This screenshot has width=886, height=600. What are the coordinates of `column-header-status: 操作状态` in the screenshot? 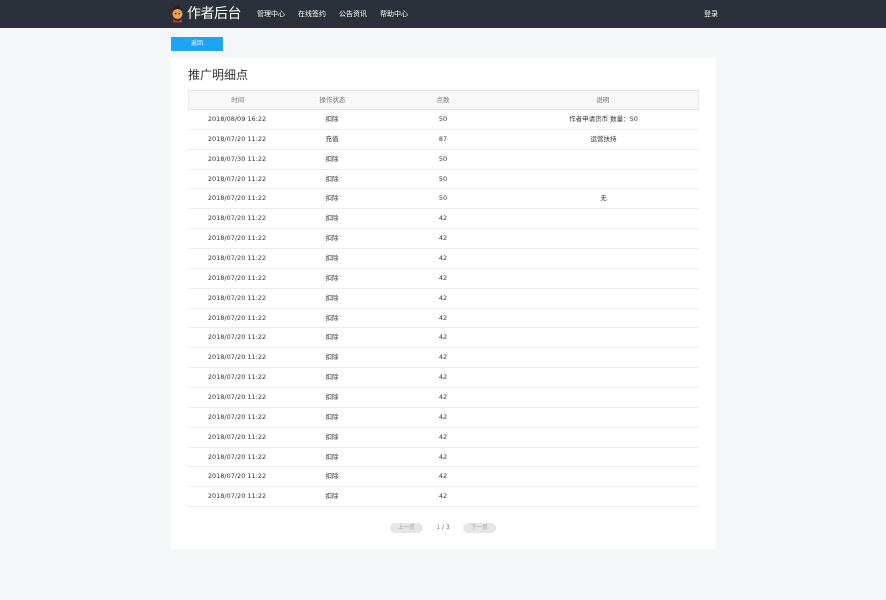 It's located at (332, 100).